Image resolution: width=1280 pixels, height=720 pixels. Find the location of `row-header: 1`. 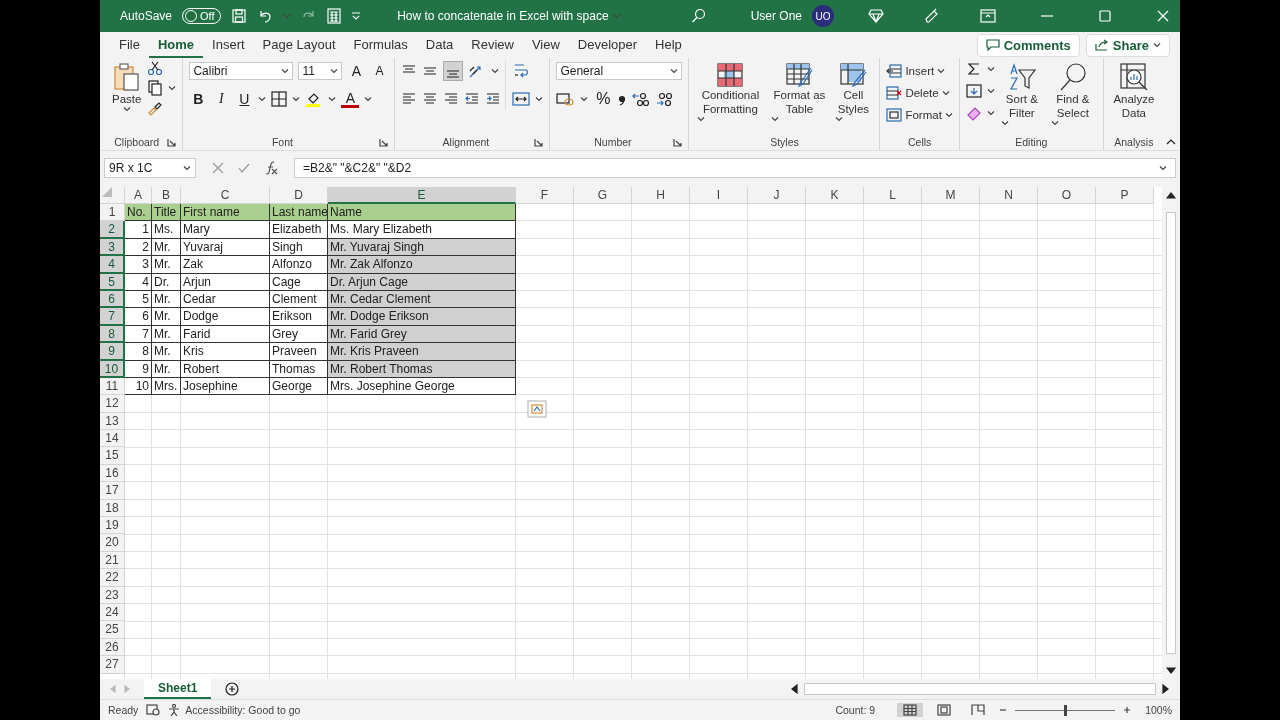

row-header: 1 is located at coordinates (112, 213).